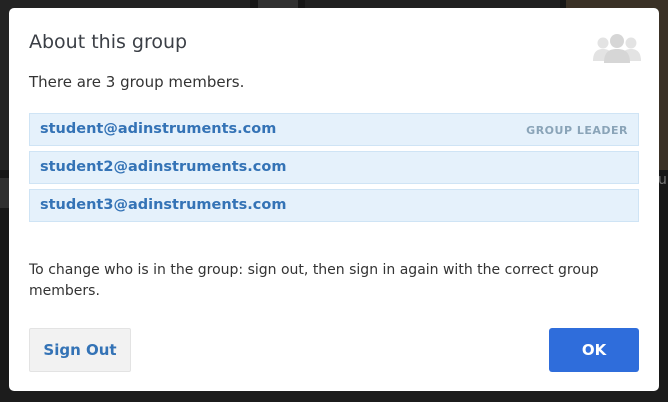 The width and height of the screenshot is (668, 402). Describe the element at coordinates (577, 130) in the screenshot. I see `group-leader-badge: GROUP LEADER` at that location.